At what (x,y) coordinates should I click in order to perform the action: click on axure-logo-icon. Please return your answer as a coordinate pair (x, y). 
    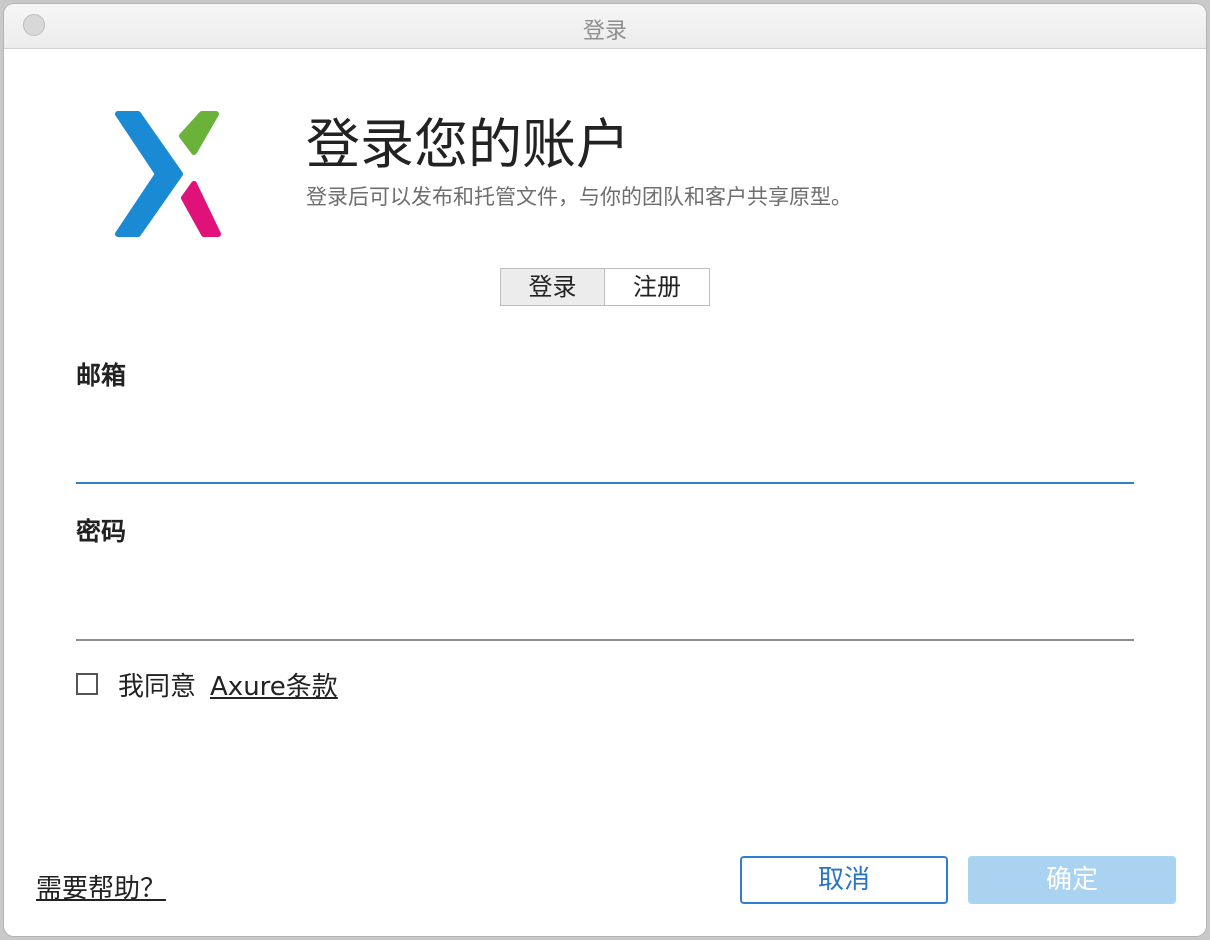
    Looking at the image, I should click on (168, 174).